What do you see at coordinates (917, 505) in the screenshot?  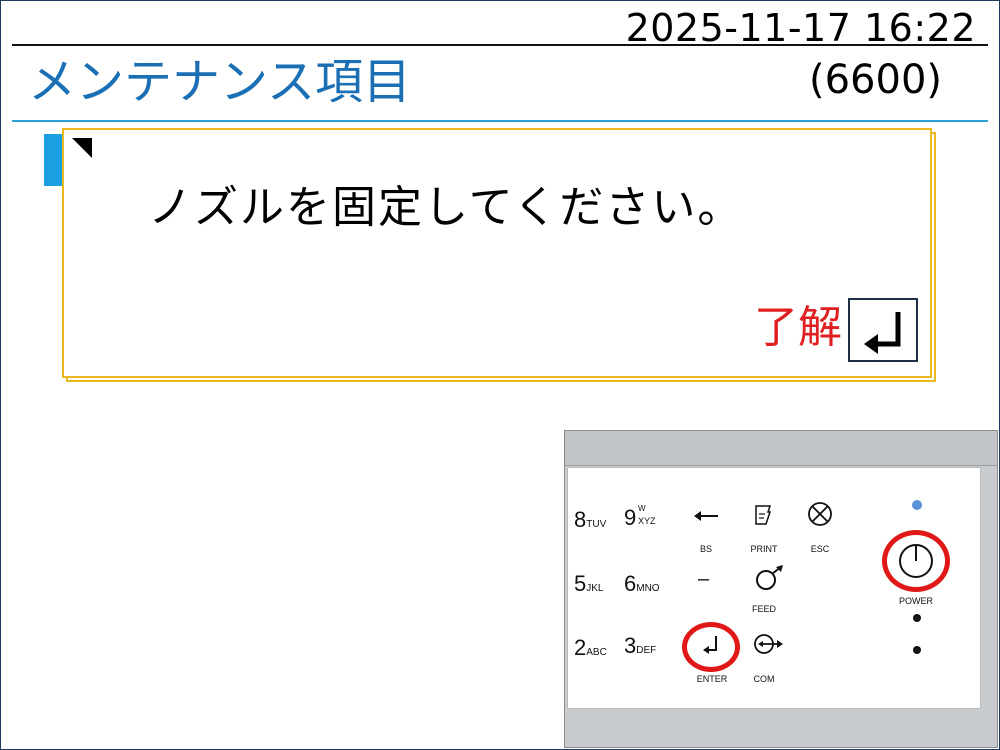 I see `status-led` at bounding box center [917, 505].